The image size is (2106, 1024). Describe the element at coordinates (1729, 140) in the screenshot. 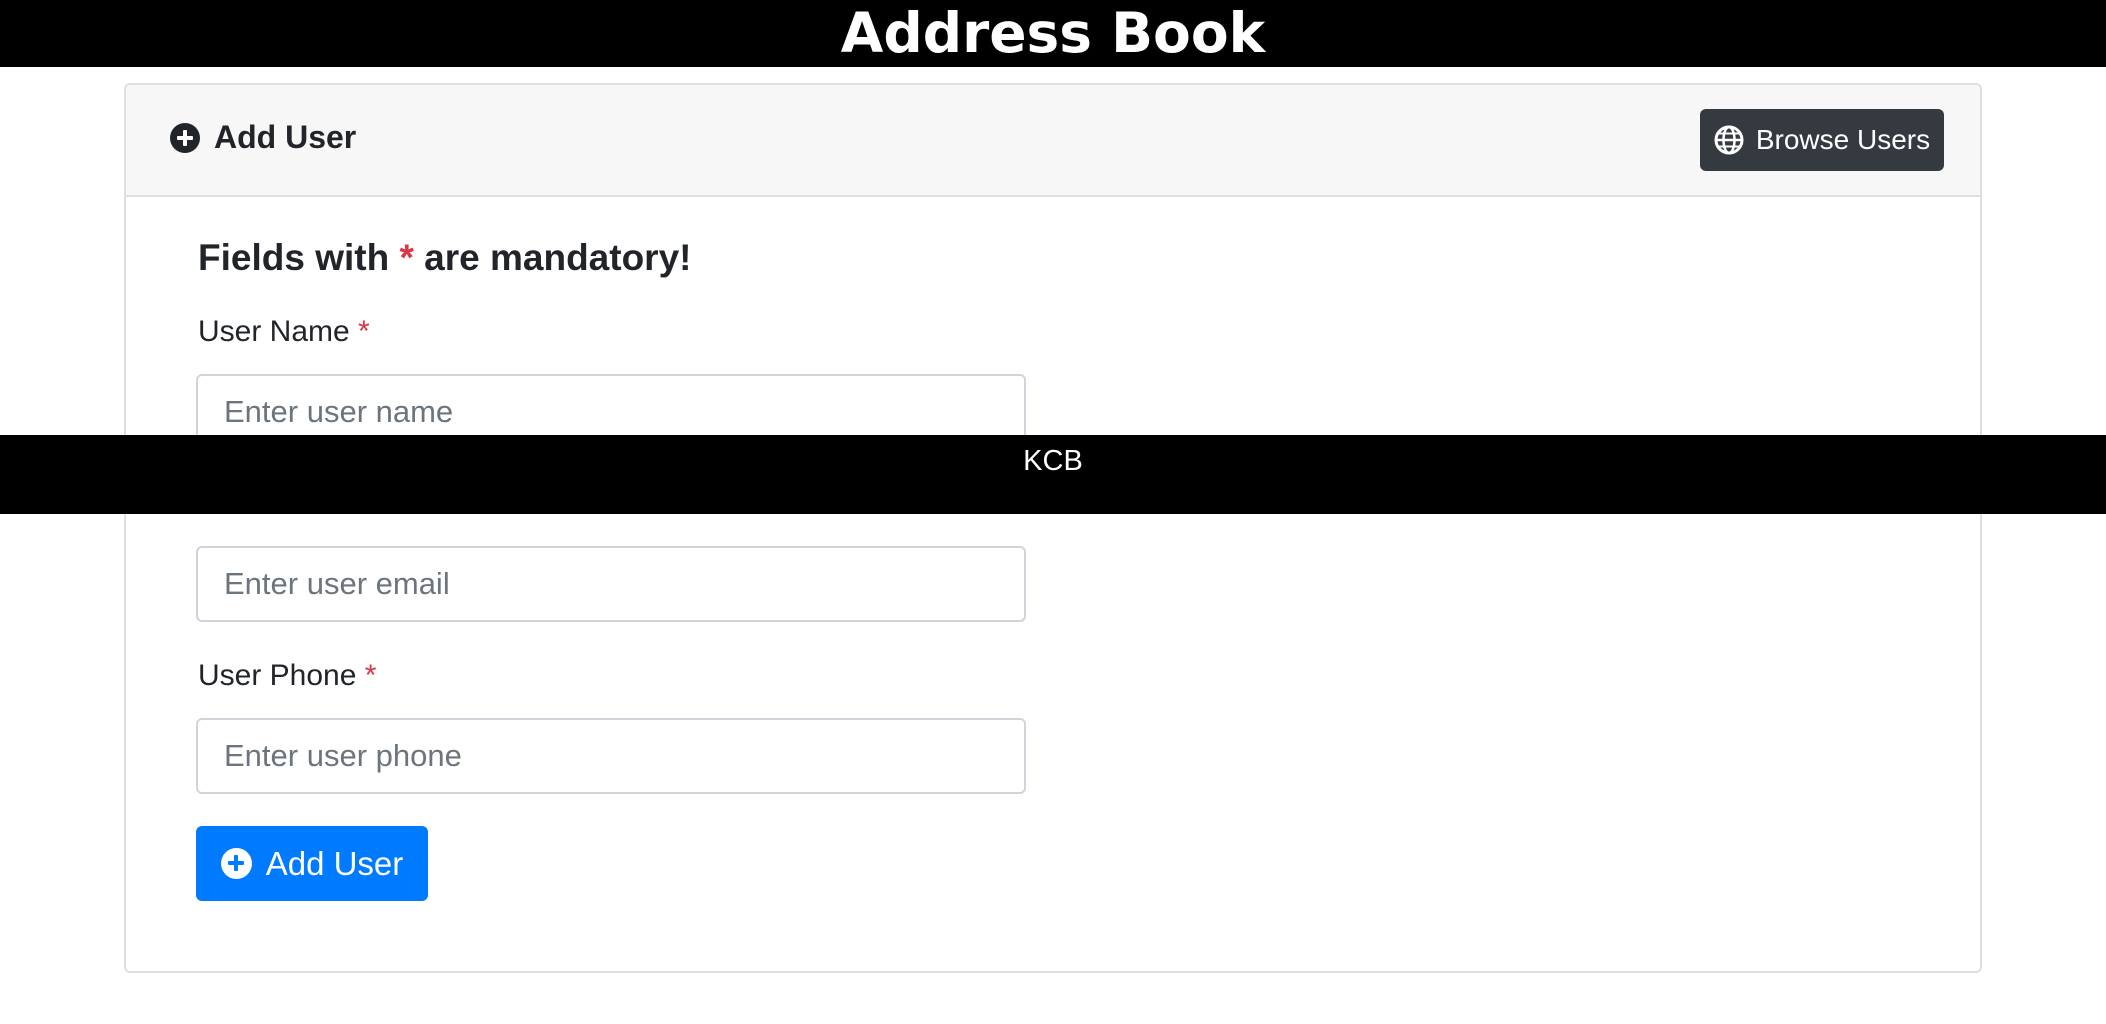

I see `globe-icon` at that location.